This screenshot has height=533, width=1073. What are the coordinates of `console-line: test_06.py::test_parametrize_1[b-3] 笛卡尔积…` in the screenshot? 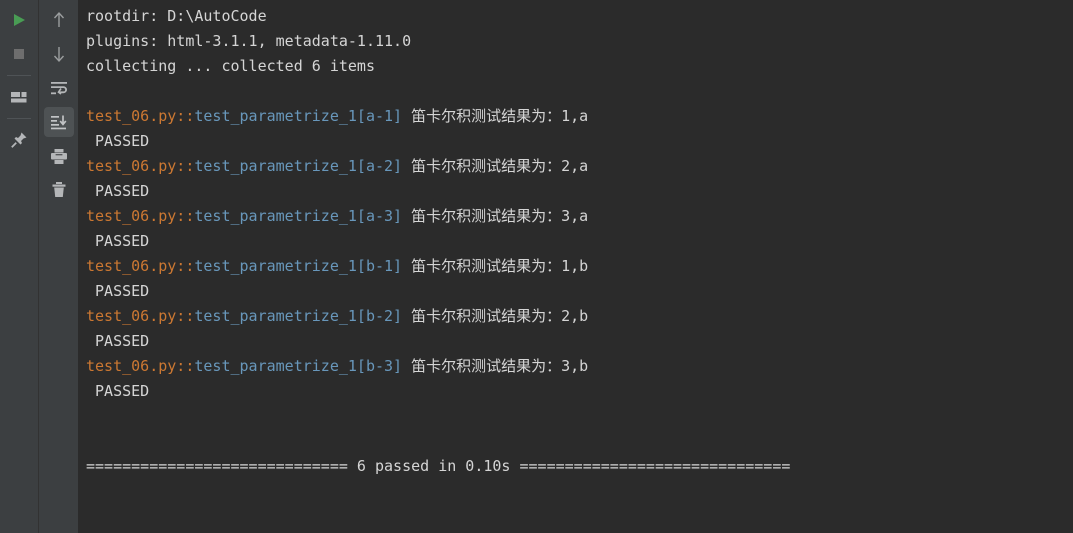 It's located at (579, 366).